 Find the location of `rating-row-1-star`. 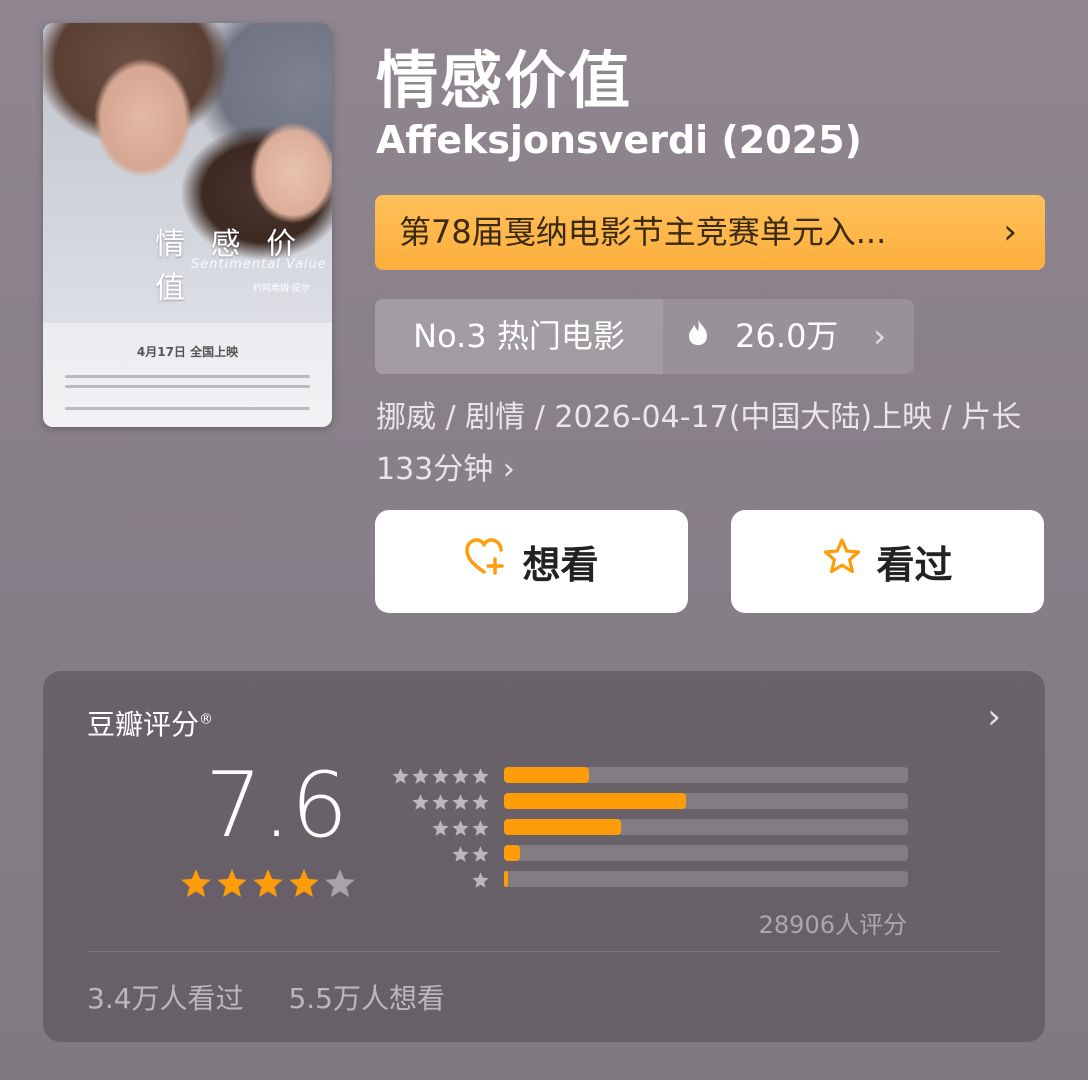

rating-row-1-star is located at coordinates (650, 880).